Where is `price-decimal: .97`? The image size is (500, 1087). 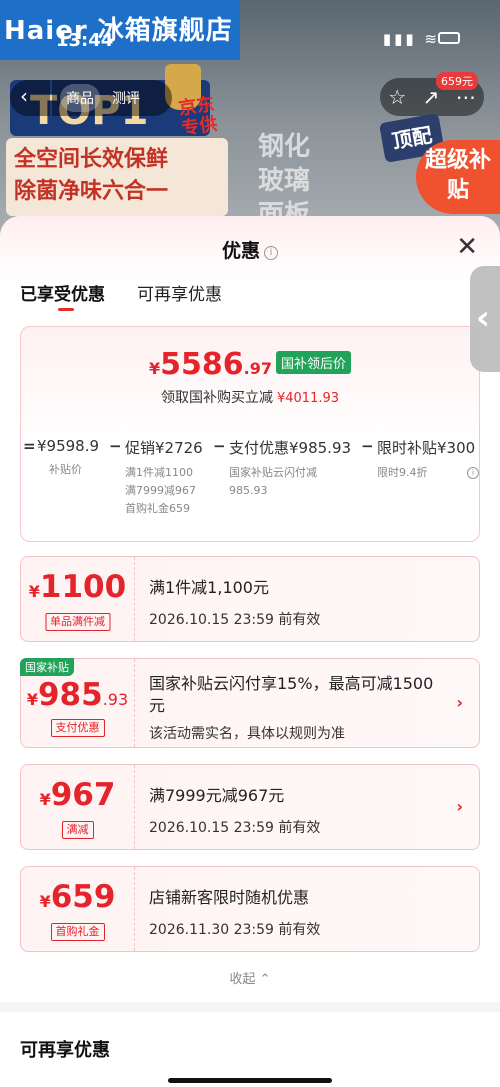
price-decimal: .97 is located at coordinates (257, 368).